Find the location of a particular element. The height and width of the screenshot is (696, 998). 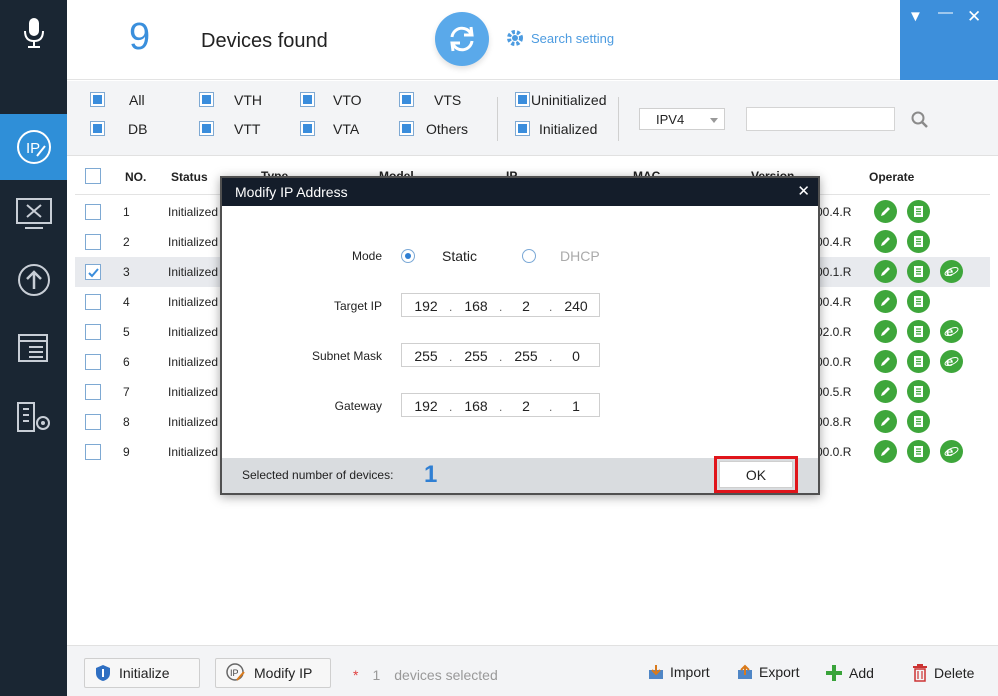

add-button: Add is located at coordinates (849, 673).